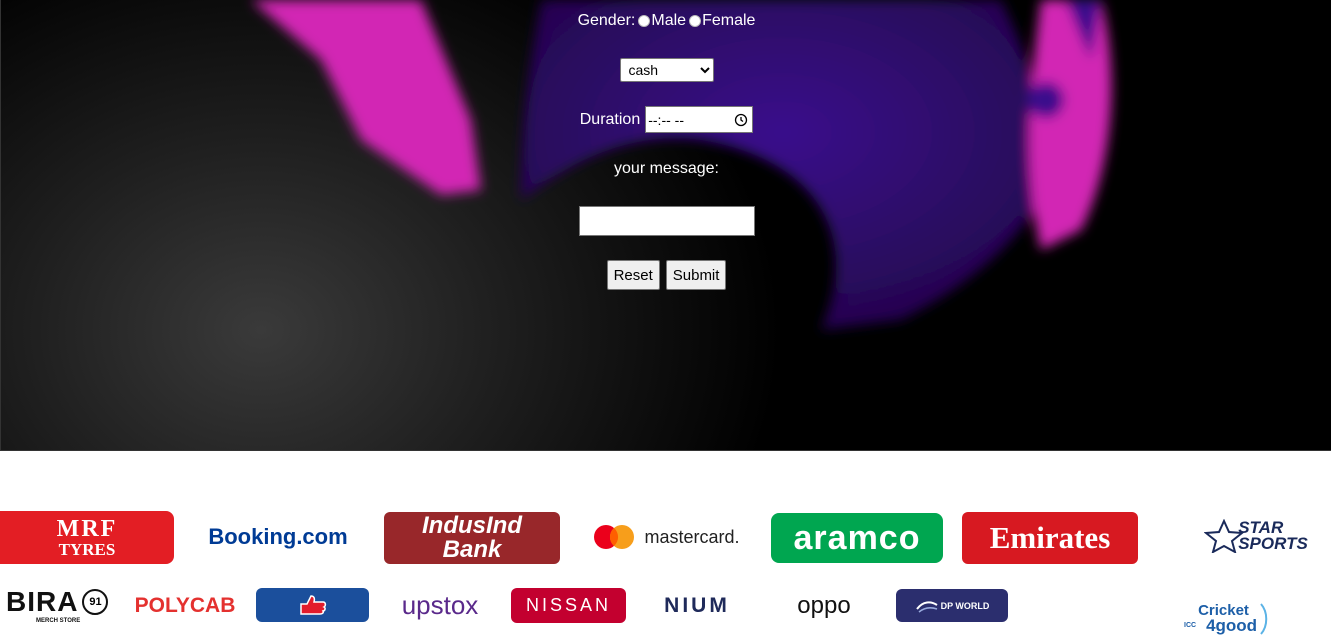 Image resolution: width=1331 pixels, height=637 pixels. I want to click on mastercard-logo: mastercard., so click(665, 537).